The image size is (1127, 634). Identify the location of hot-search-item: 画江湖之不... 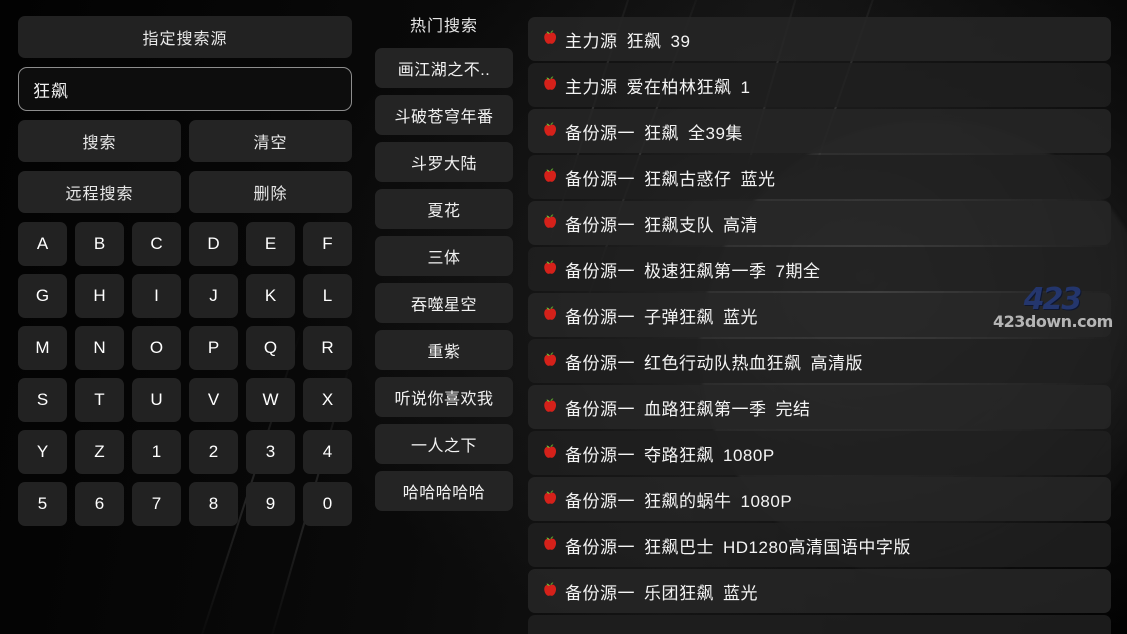
(444, 68).